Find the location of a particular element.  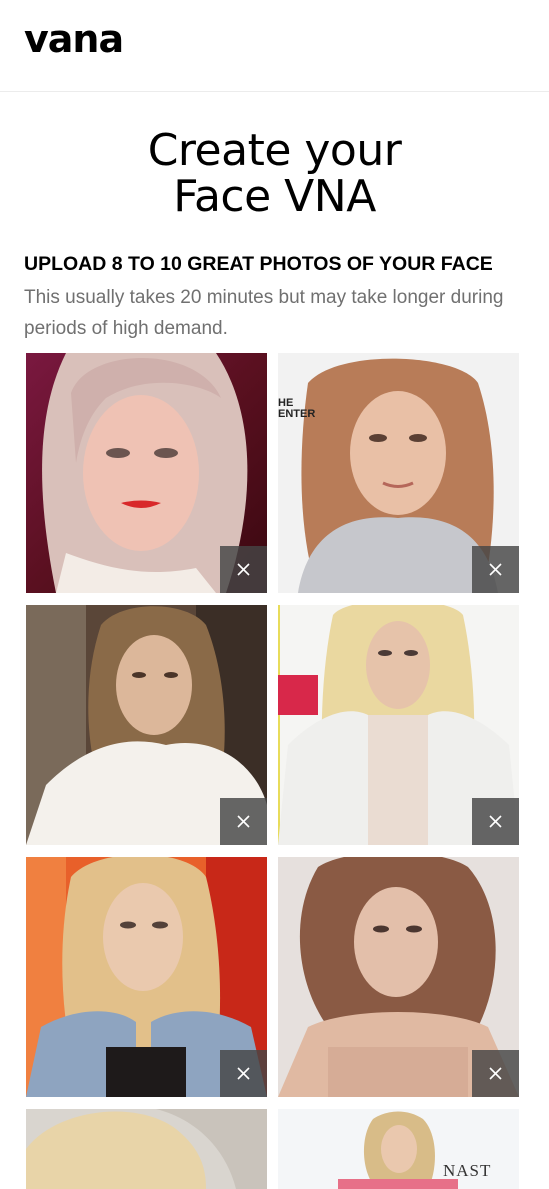

background-sign-text: NAST is located at coordinates (467, 1170).